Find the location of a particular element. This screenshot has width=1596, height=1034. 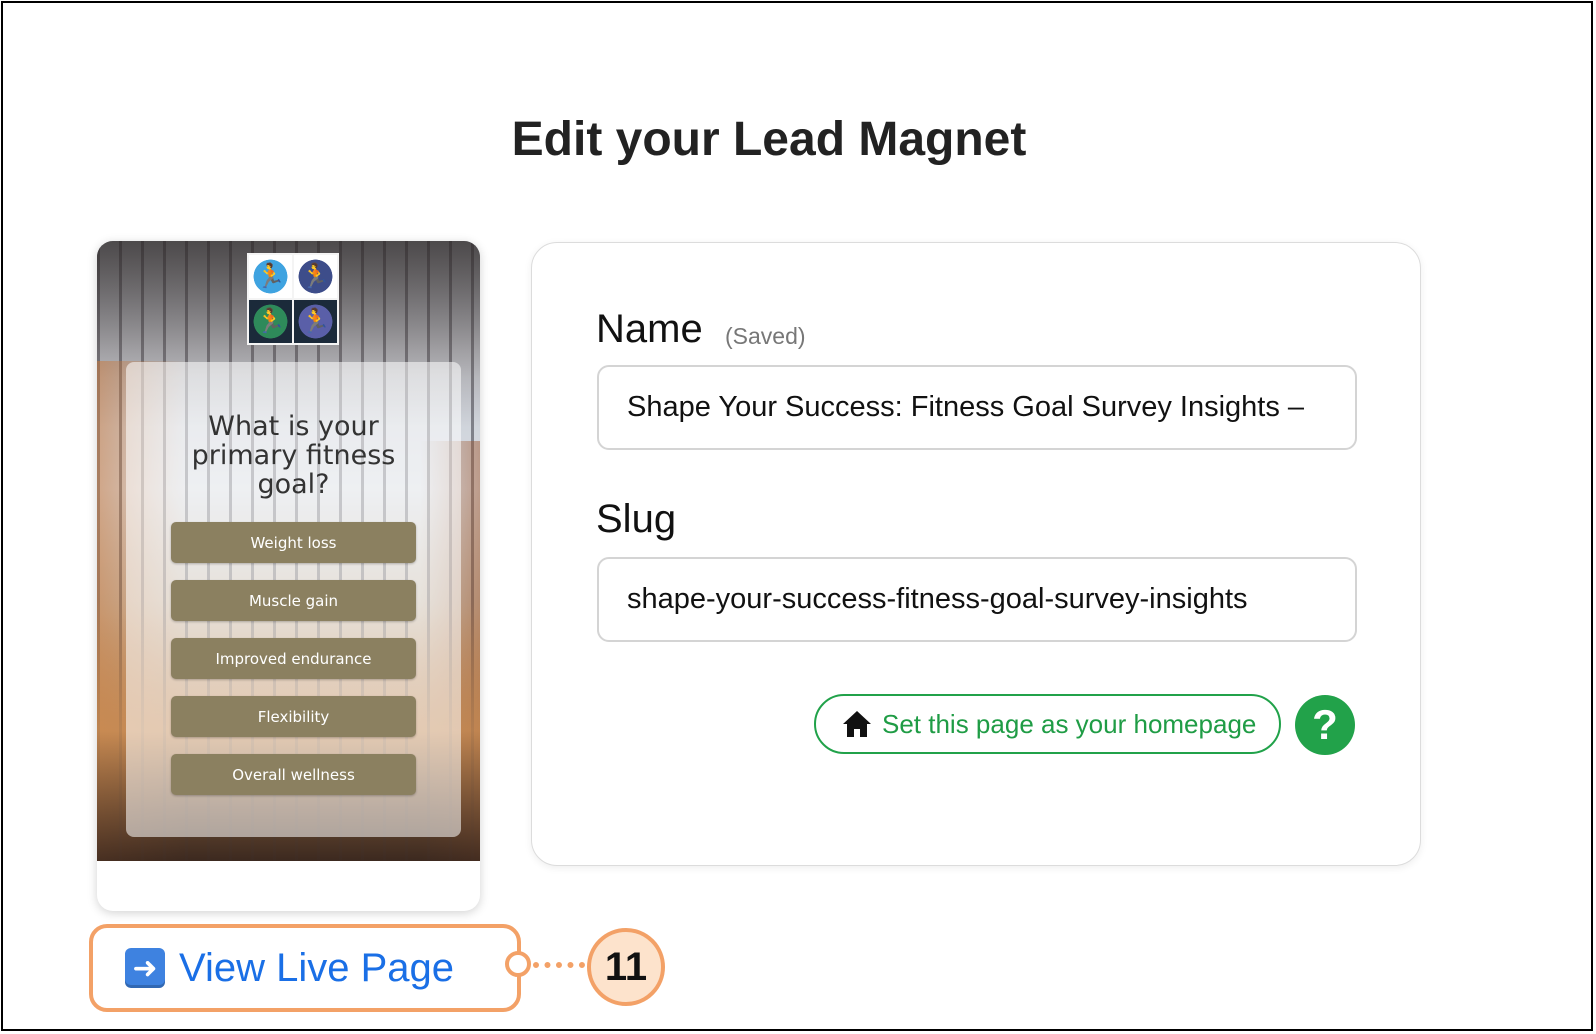

quiz-option-overall-wellness: Overall wellness is located at coordinates (293, 774).